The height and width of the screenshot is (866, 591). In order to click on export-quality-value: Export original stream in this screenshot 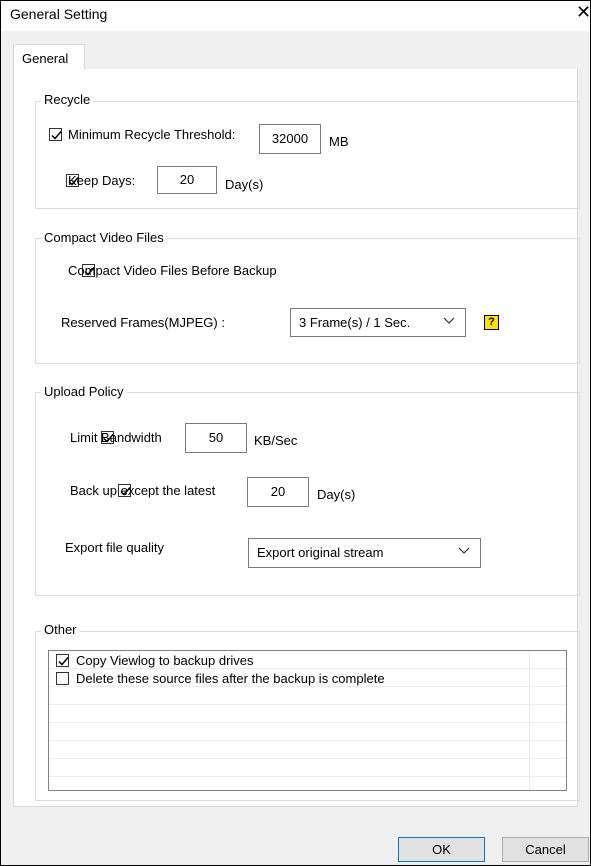, I will do `click(320, 552)`.